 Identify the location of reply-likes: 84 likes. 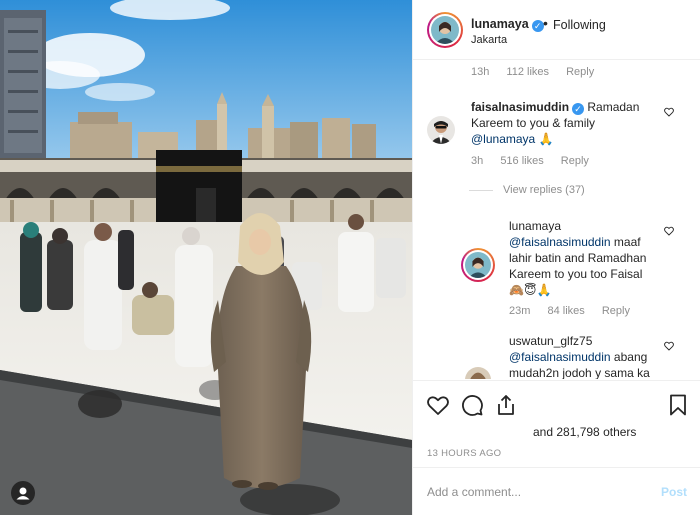
(565, 311).